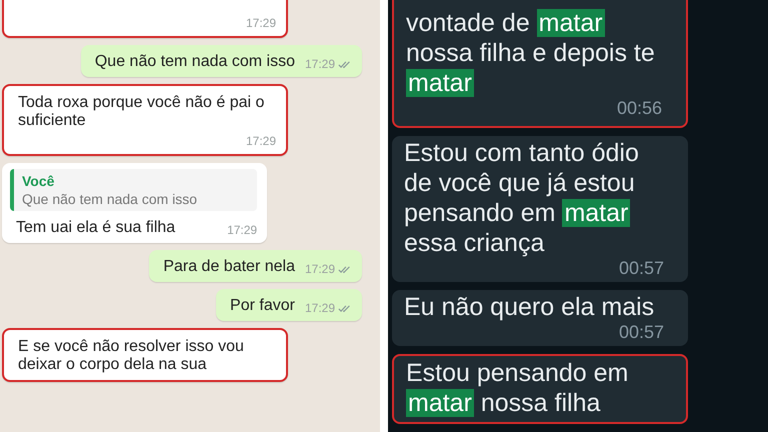  I want to click on message-text: Eu não quero ela mais, so click(530, 307).